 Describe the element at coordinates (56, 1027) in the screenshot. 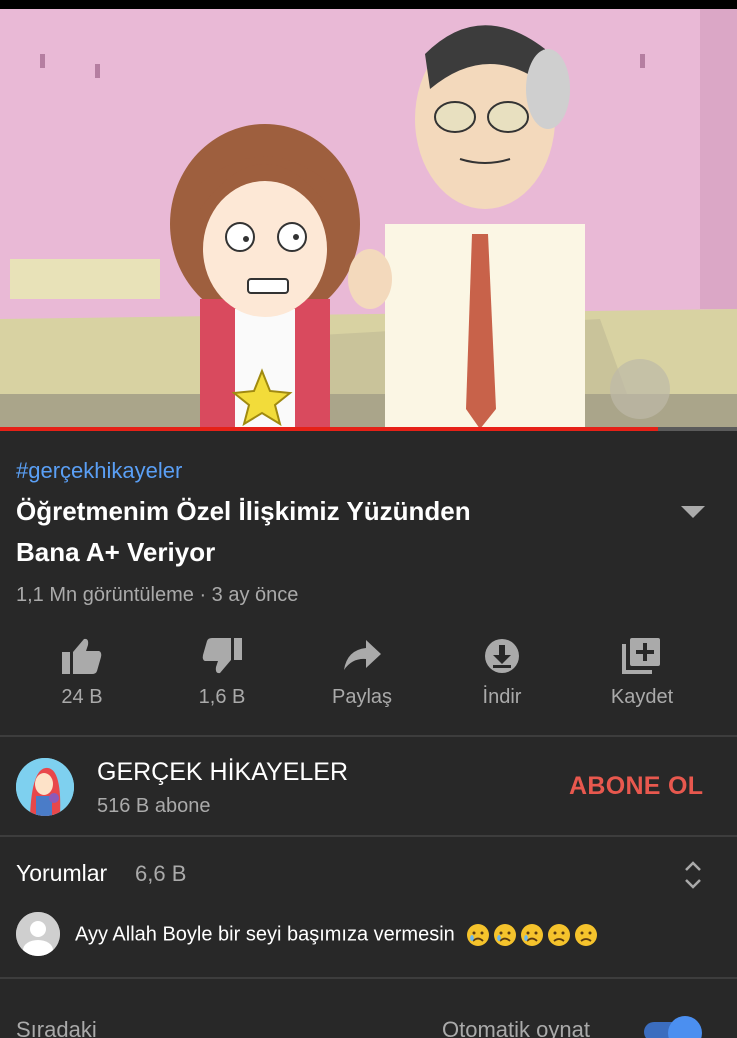

I see `up-next-label: Sıradaki` at that location.